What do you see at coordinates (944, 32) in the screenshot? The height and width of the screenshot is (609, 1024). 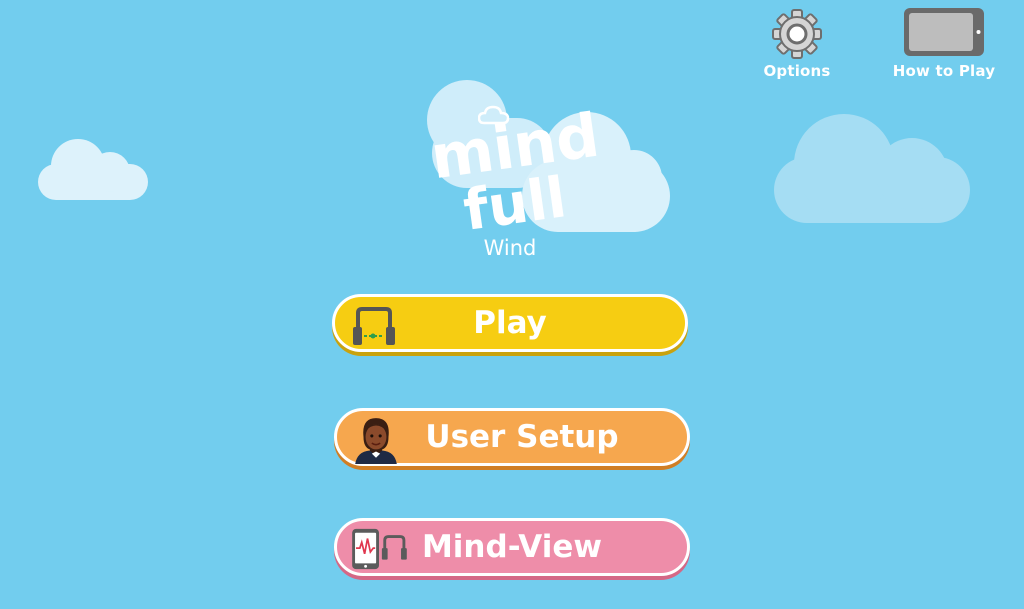 I see `tablet-icon` at bounding box center [944, 32].